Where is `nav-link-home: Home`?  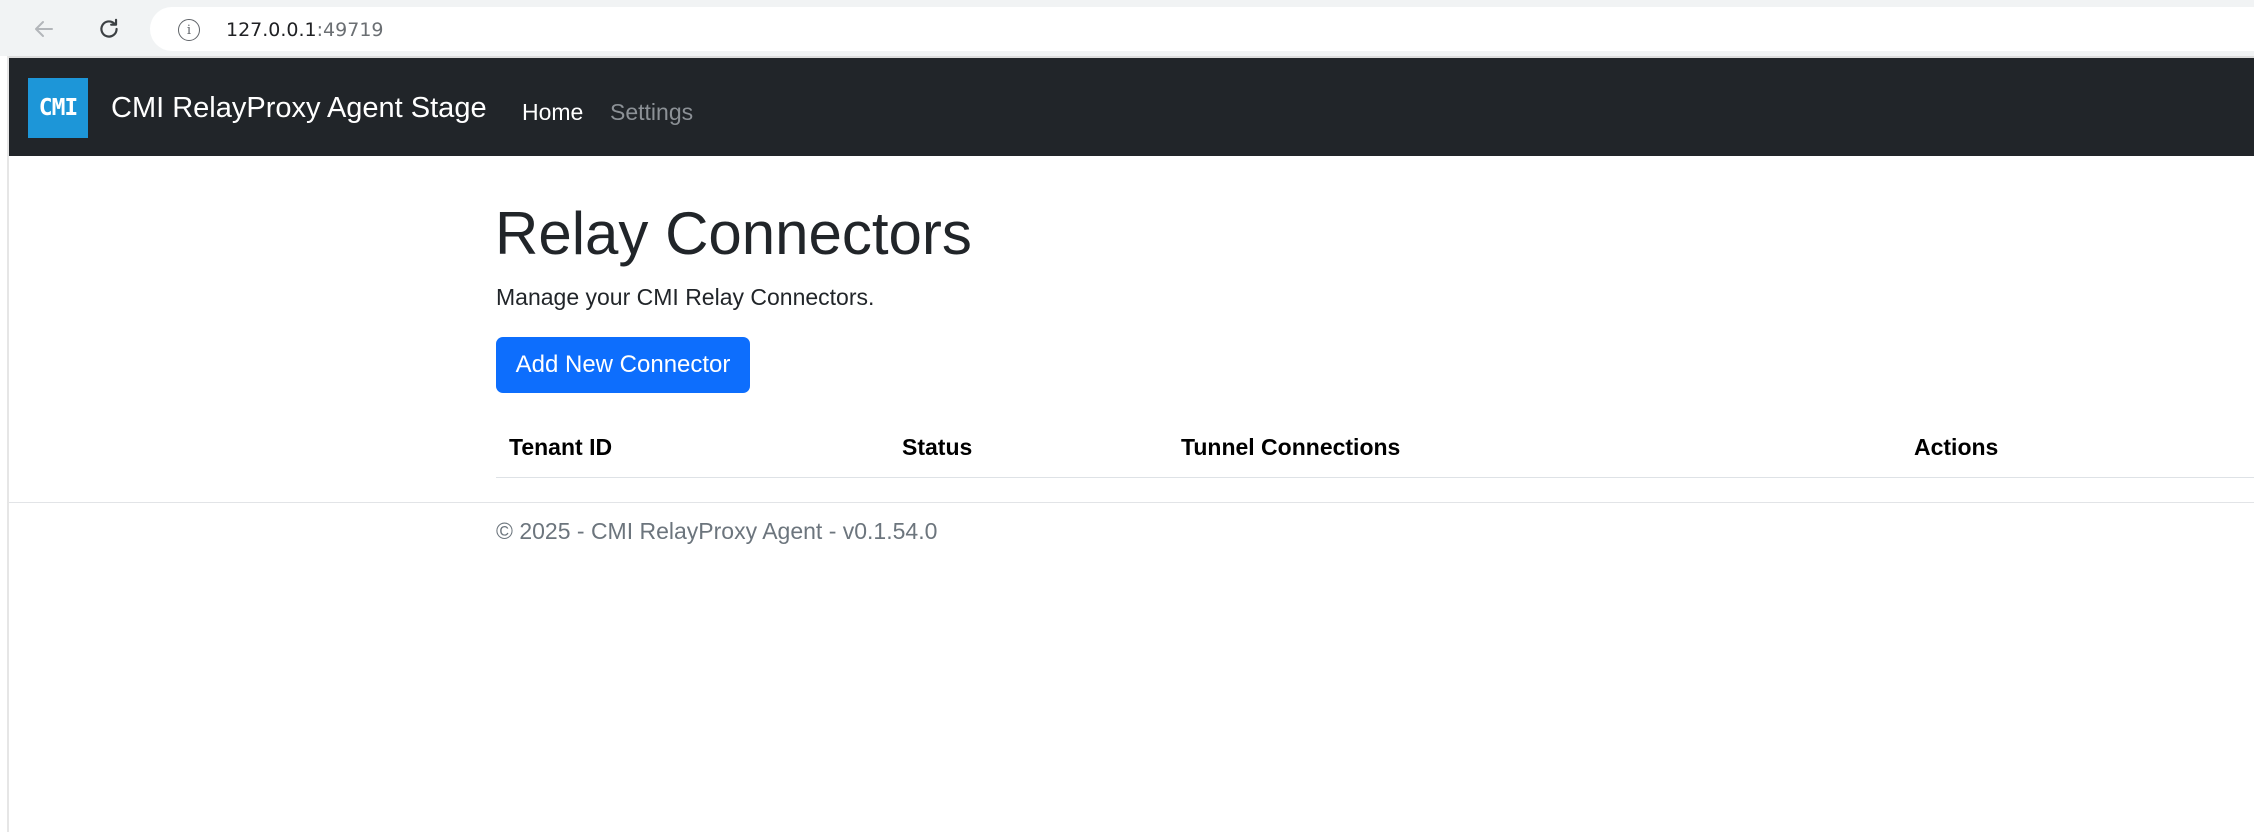 nav-link-home: Home is located at coordinates (552, 112).